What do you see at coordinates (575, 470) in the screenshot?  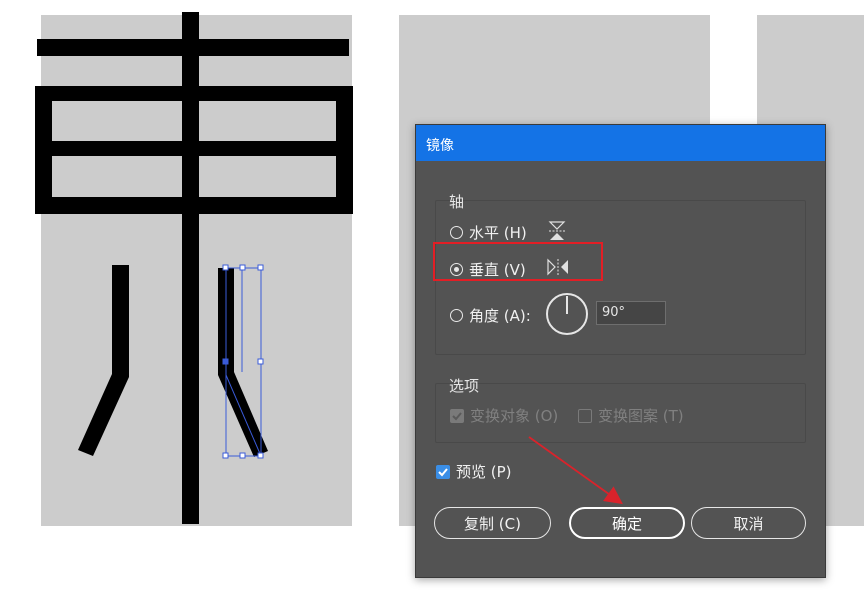 I see `annotation-arrow` at bounding box center [575, 470].